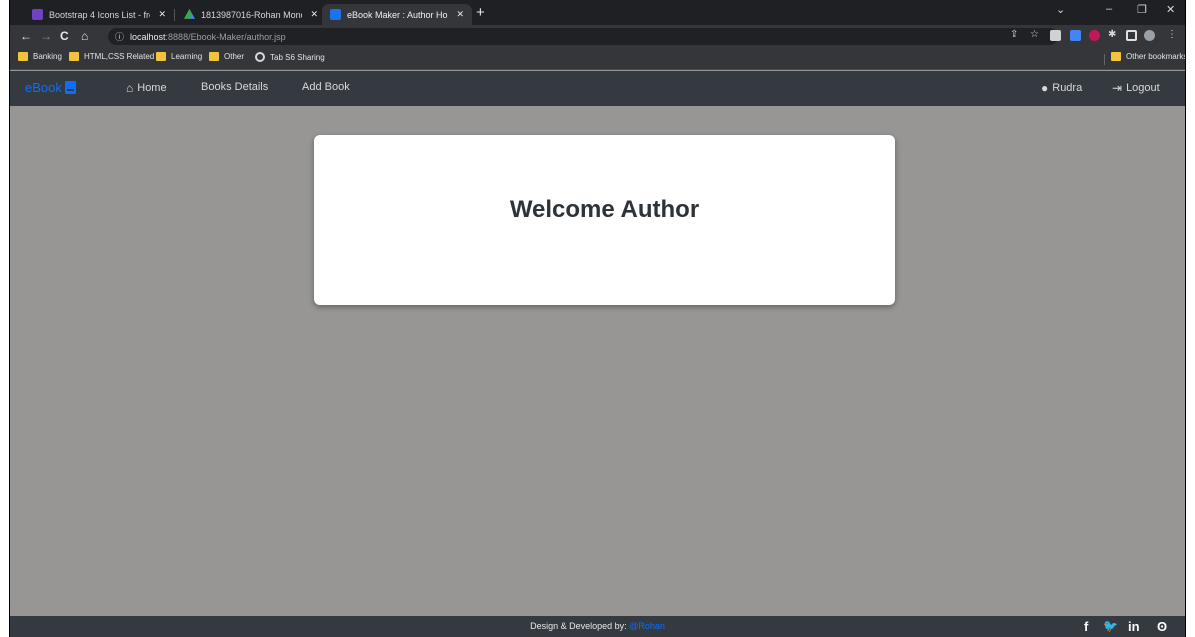 The height and width of the screenshot is (637, 1195). I want to click on nav-books-details: Books Details, so click(234, 87).